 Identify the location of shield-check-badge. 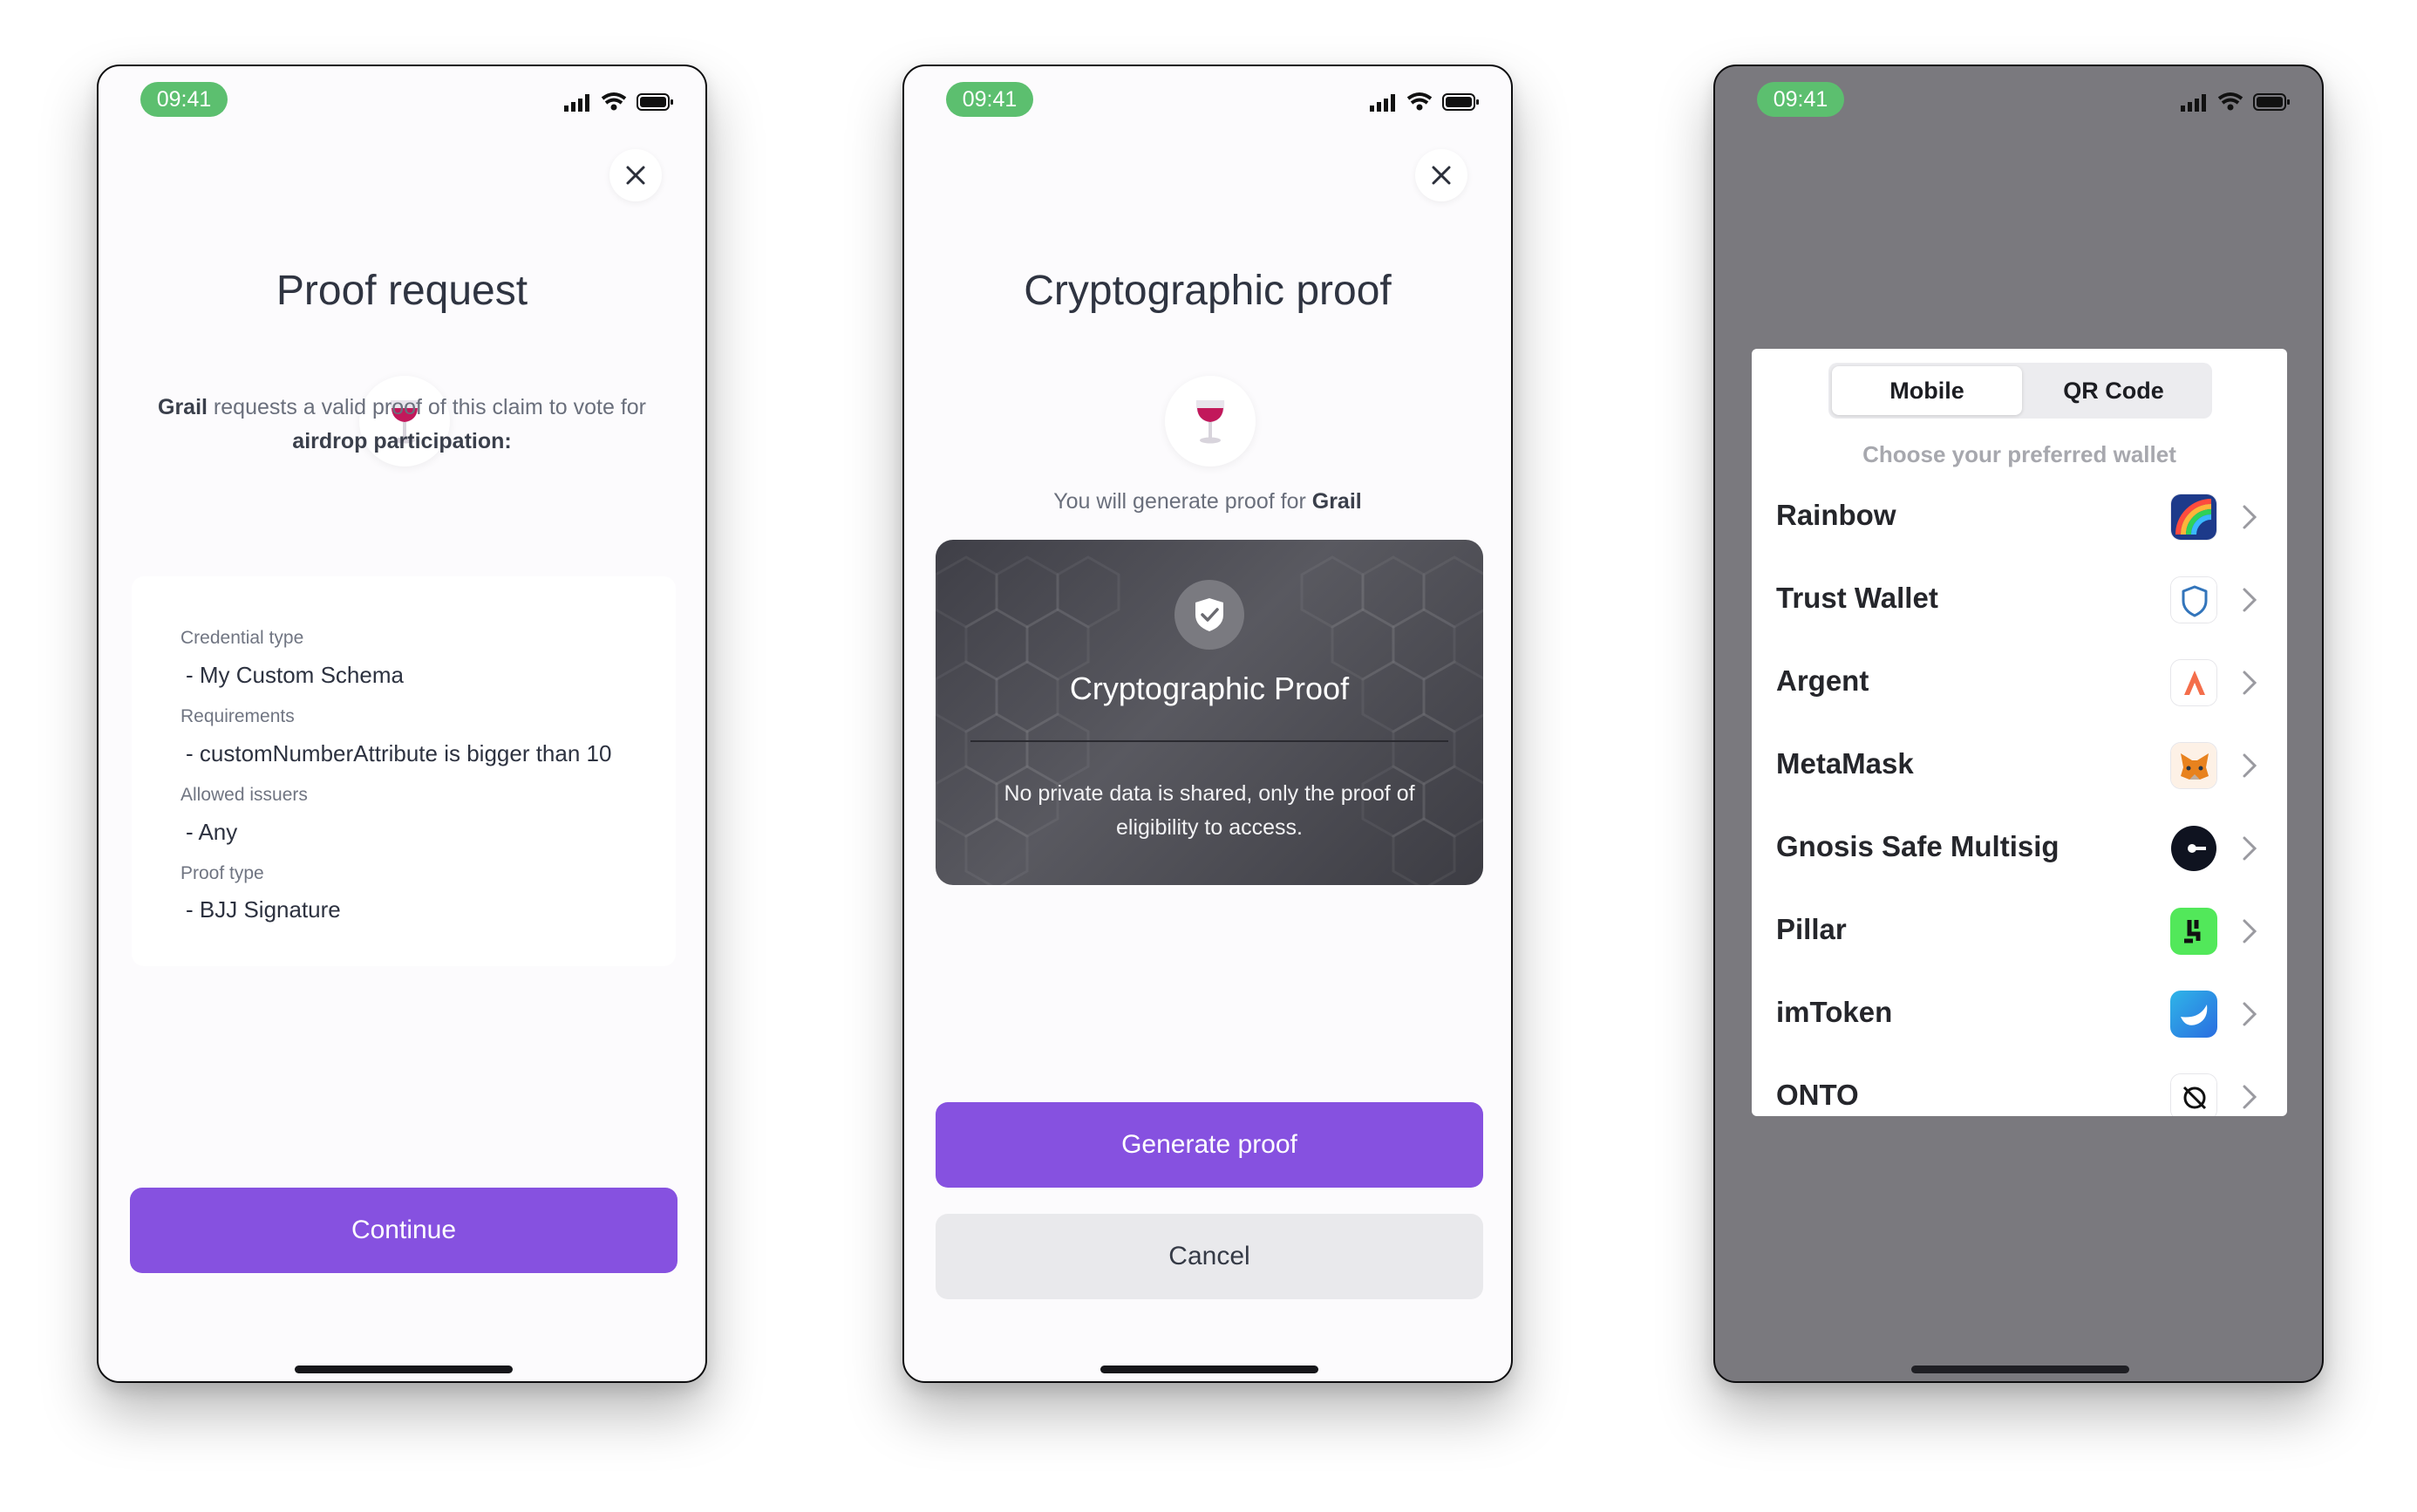
(1209, 615).